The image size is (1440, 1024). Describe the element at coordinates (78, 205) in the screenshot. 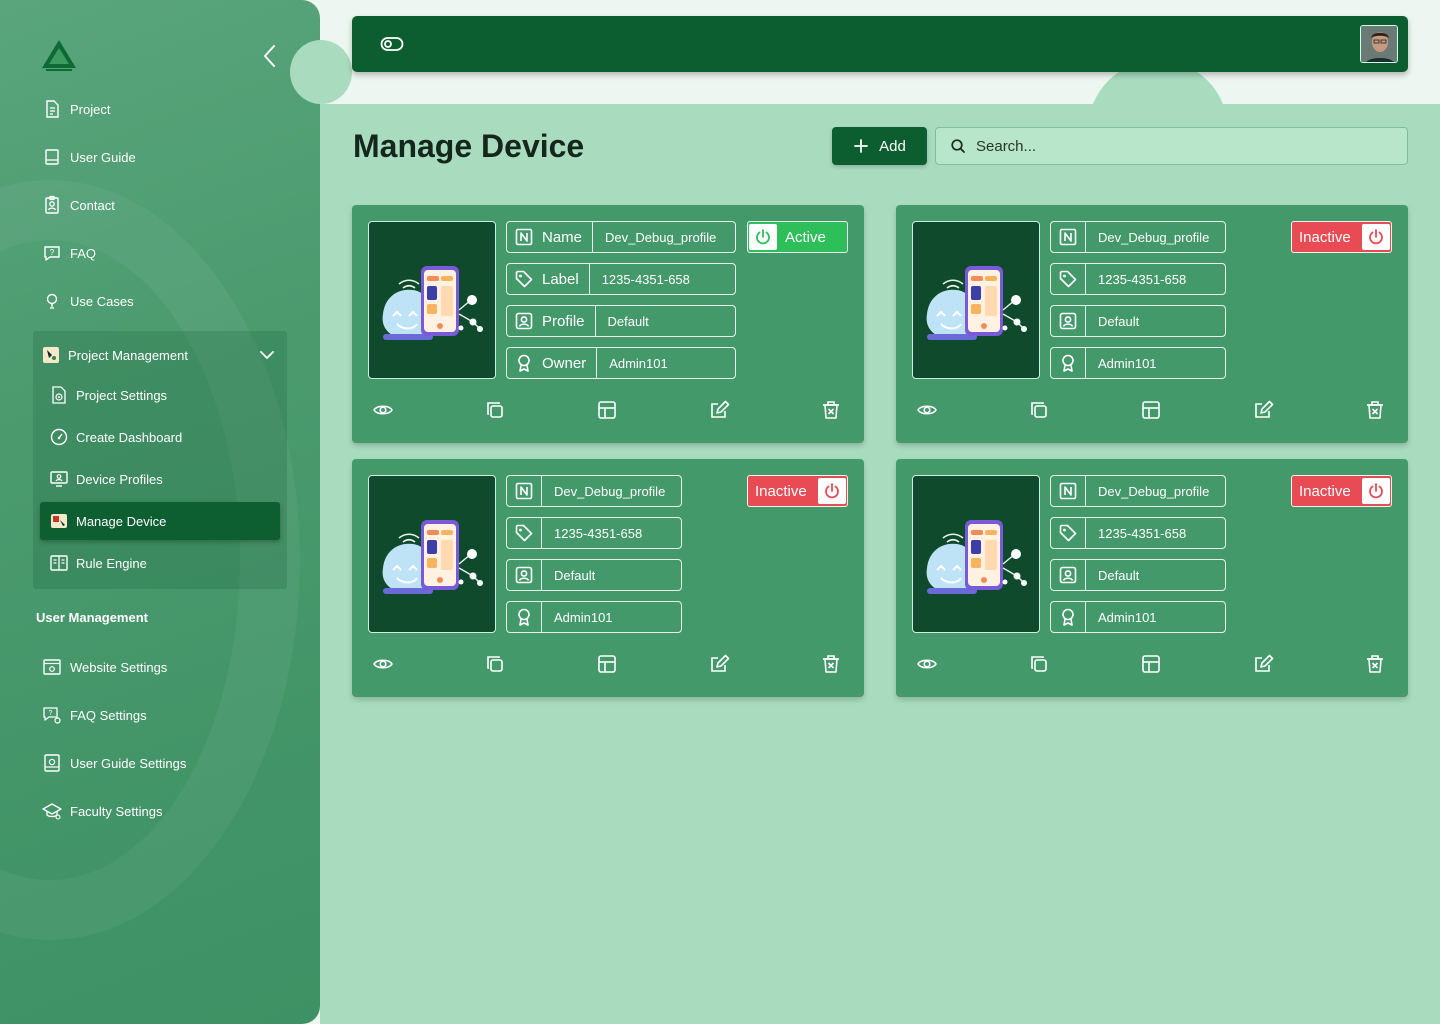

I see `sidebar-item-contact: Contact` at that location.